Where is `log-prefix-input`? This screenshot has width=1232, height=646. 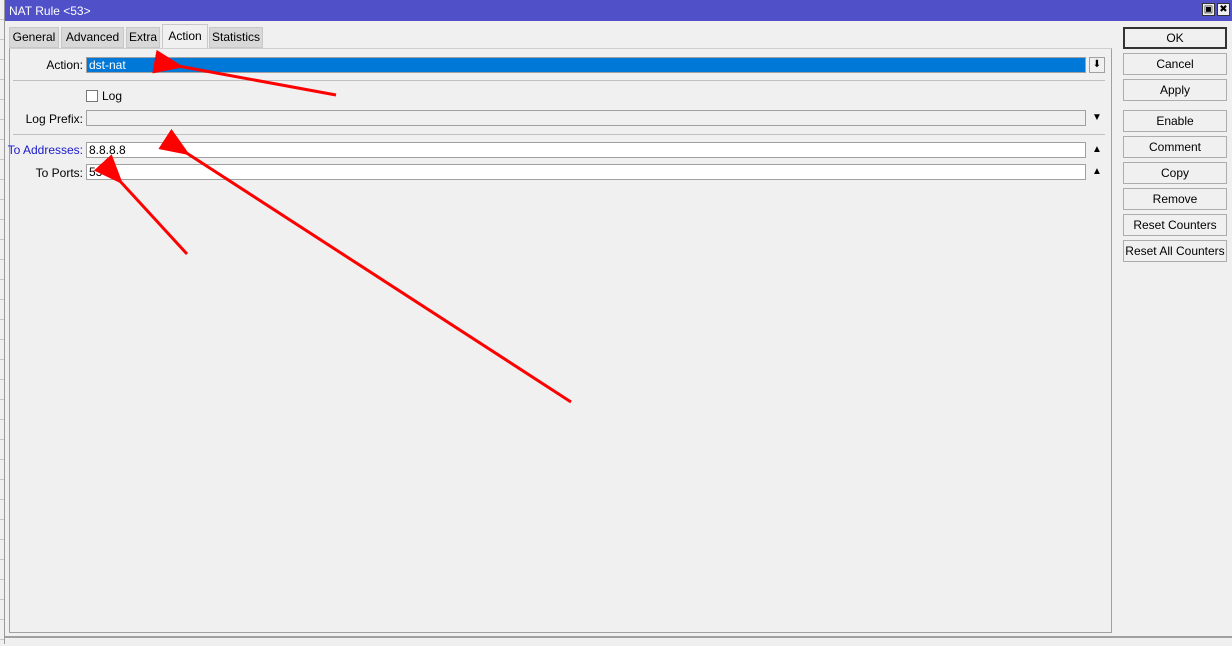 log-prefix-input is located at coordinates (586, 118).